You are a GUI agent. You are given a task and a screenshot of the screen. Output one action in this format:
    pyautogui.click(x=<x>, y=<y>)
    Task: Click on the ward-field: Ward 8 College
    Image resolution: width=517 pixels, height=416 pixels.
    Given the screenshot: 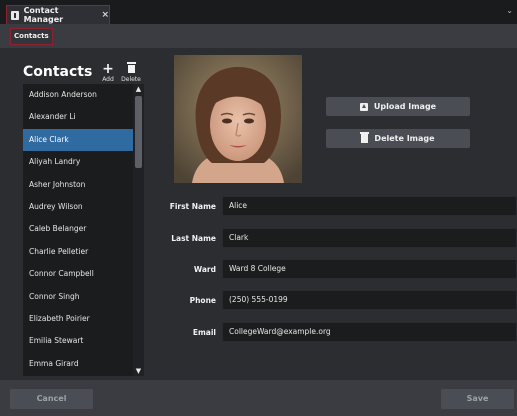 What is the action you would take?
    pyautogui.click(x=369, y=269)
    